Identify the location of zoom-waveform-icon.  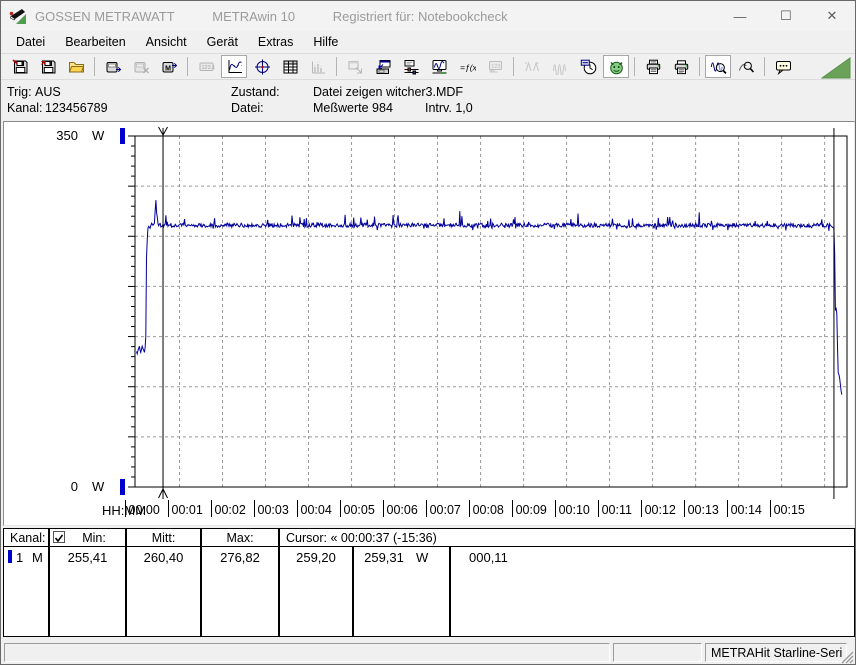
(718, 67).